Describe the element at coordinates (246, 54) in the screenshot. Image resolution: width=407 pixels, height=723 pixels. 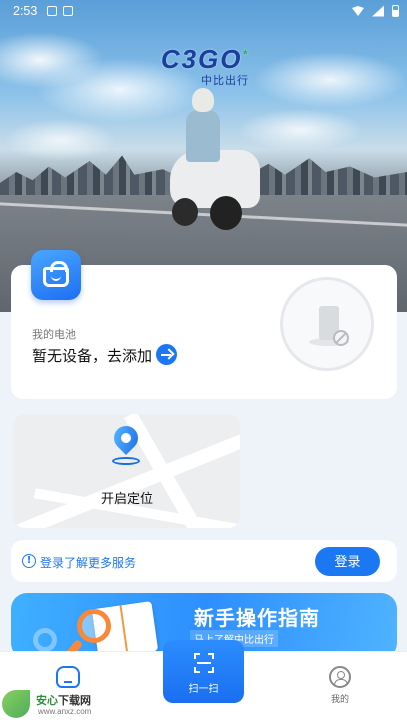
I see `logo-mark: *` at that location.